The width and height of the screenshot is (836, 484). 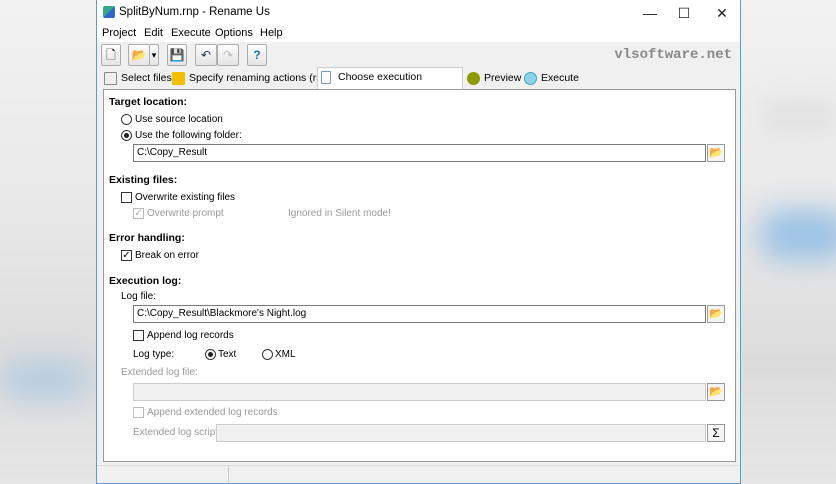 I want to click on log-file-input: C:\Copy_Result\Blackmore's Night.log, so click(x=419, y=314).